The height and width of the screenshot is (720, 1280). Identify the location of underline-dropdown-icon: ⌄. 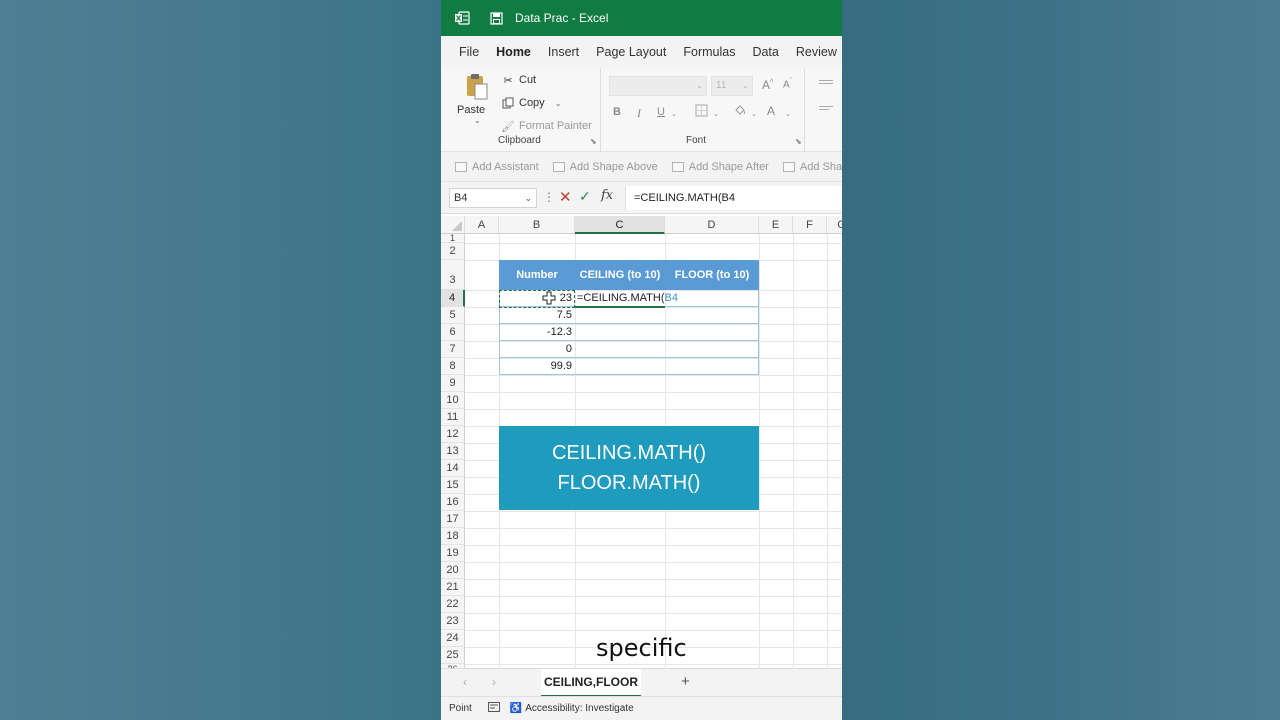
(674, 114).